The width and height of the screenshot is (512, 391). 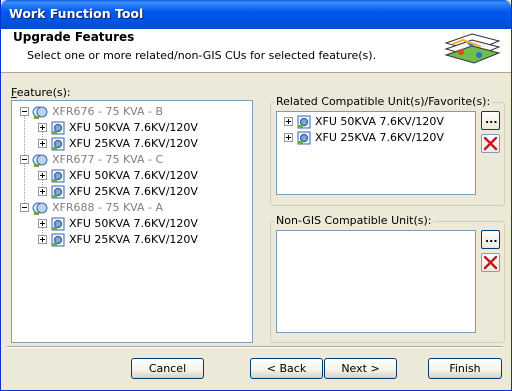 I want to click on related-delete-button, so click(x=490, y=143).